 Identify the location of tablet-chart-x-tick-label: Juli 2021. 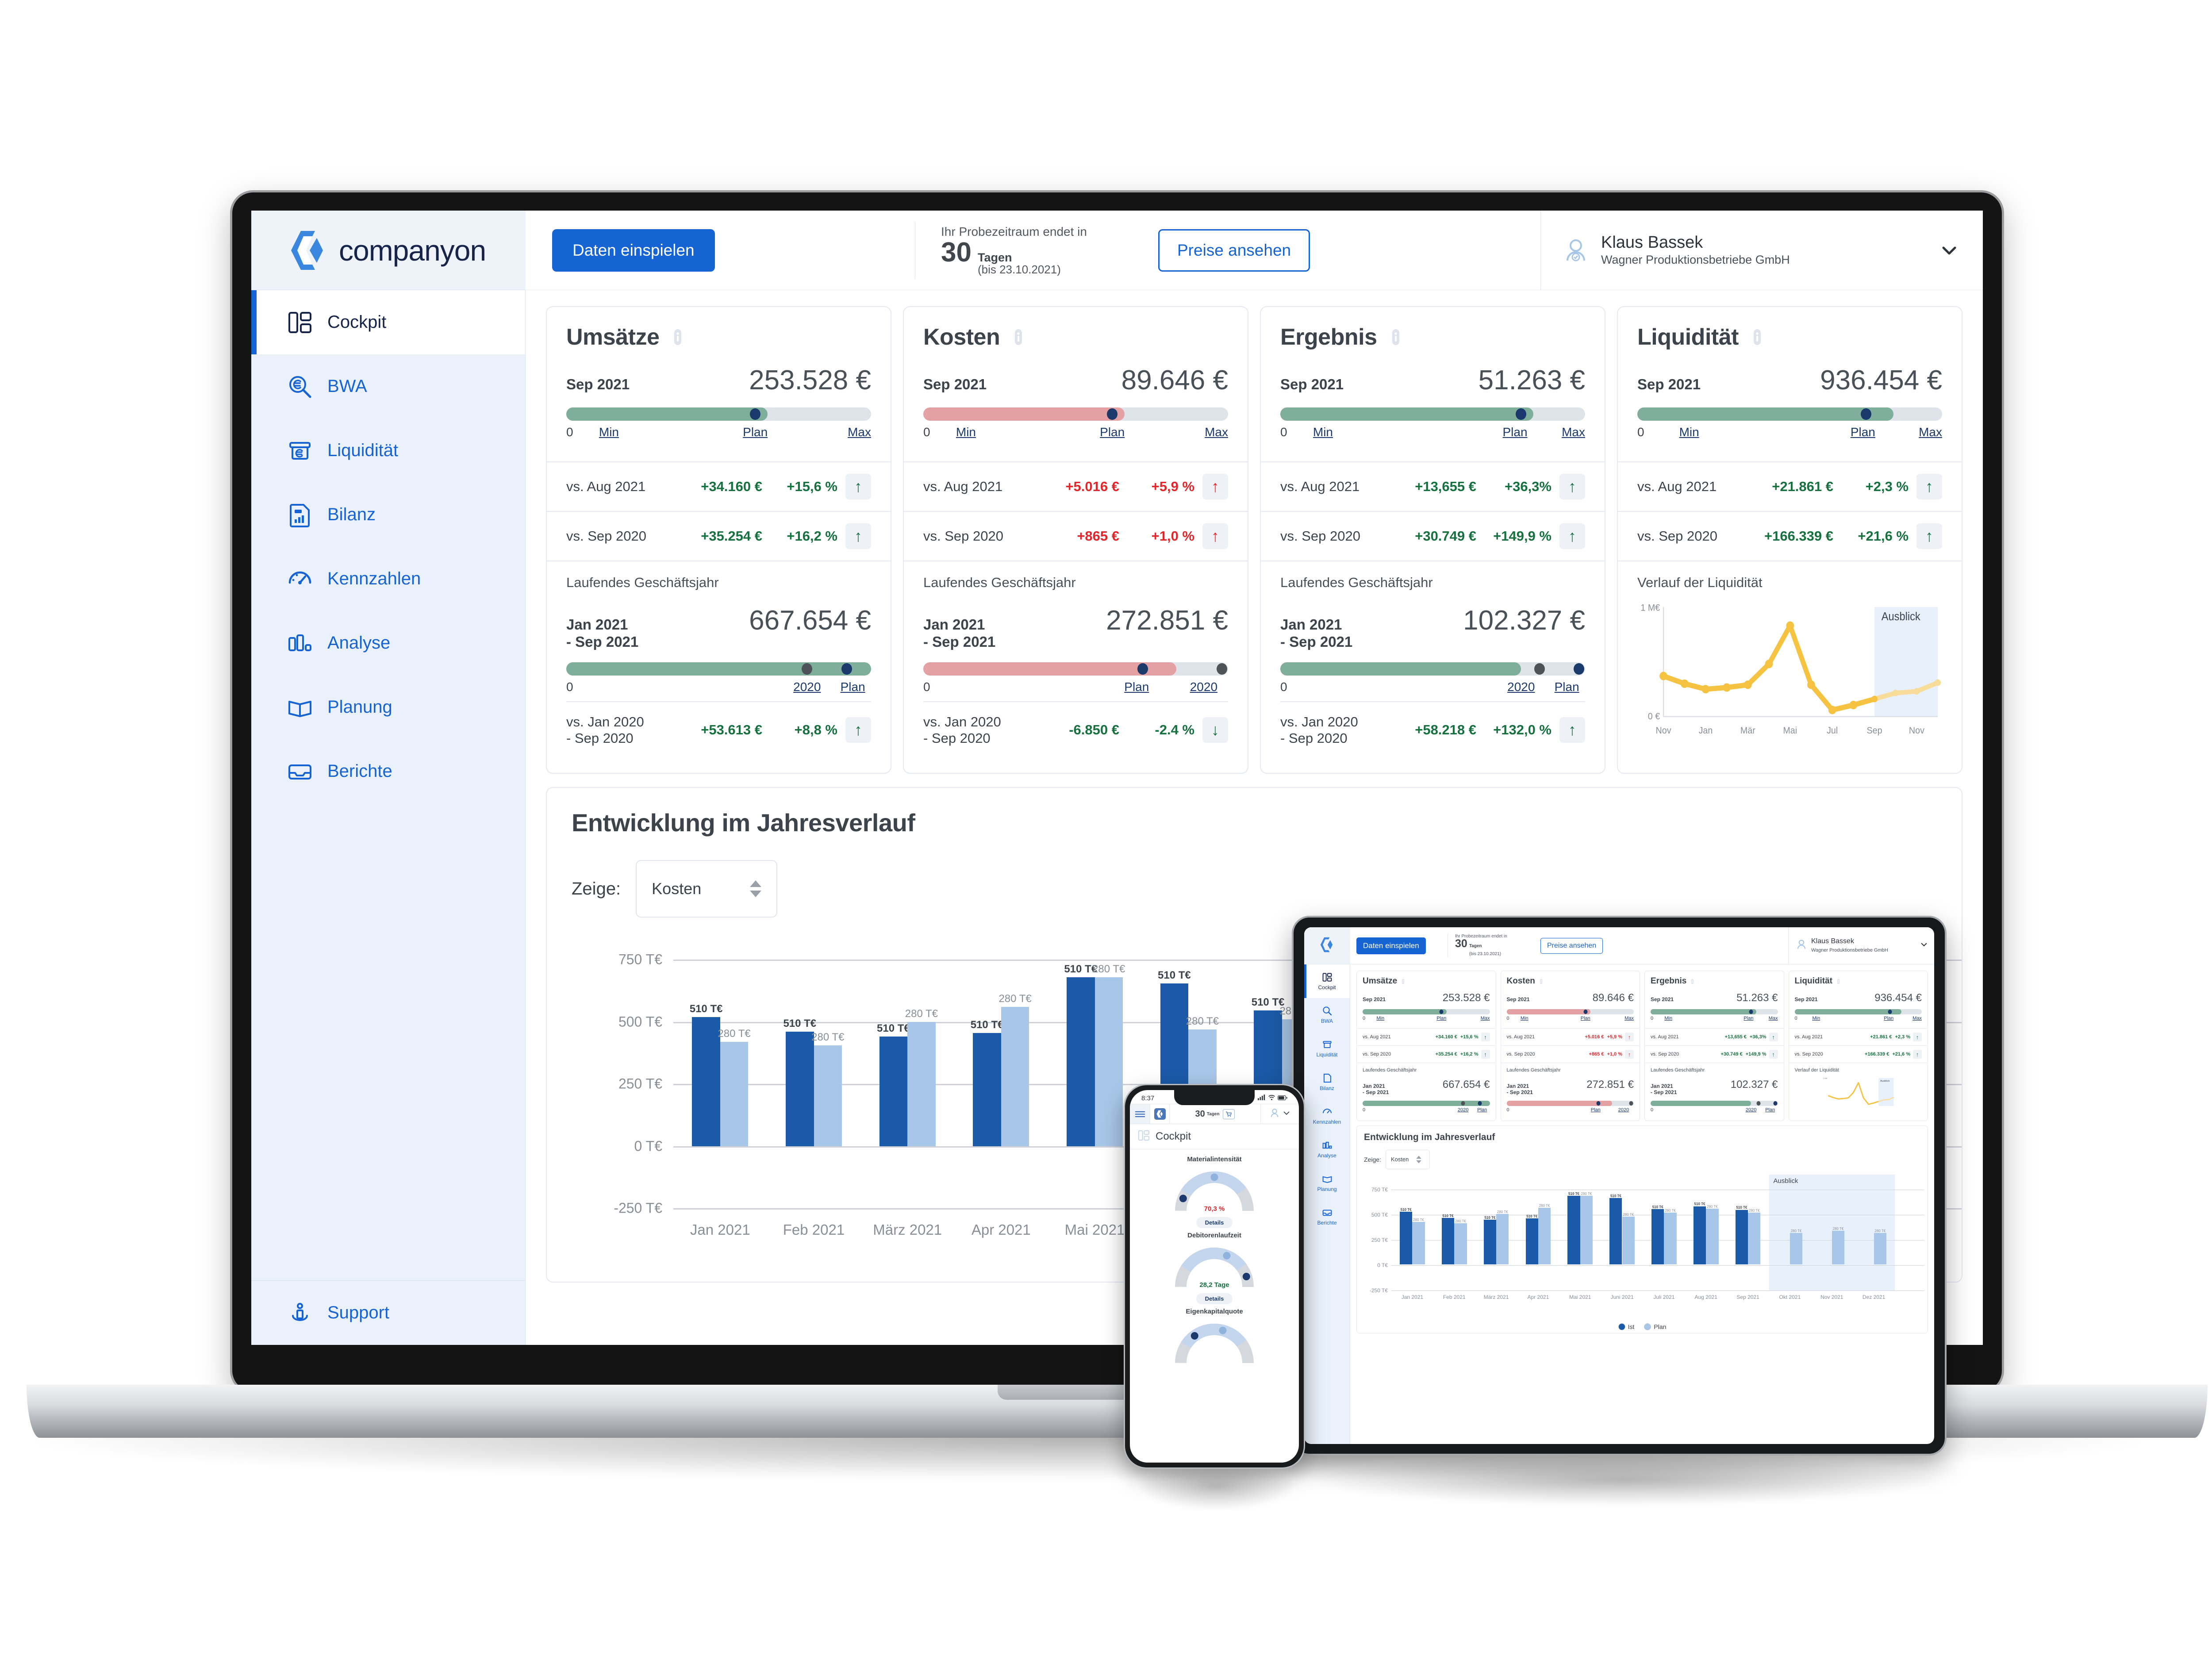
(1664, 1297).